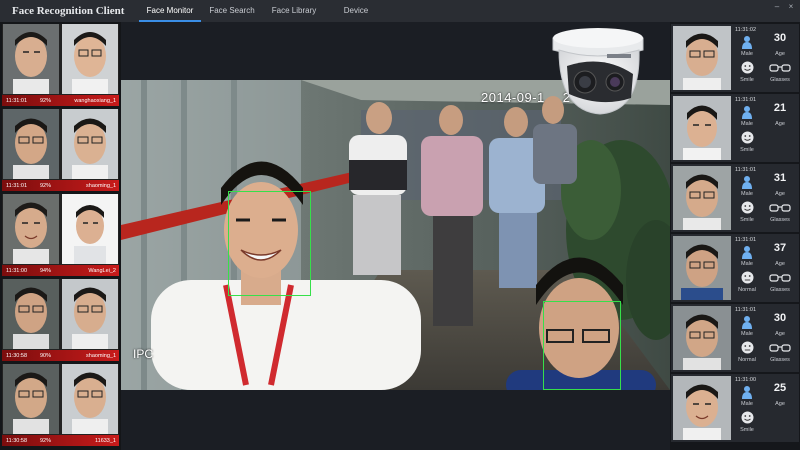  I want to click on close-icon: ×, so click(791, 6).